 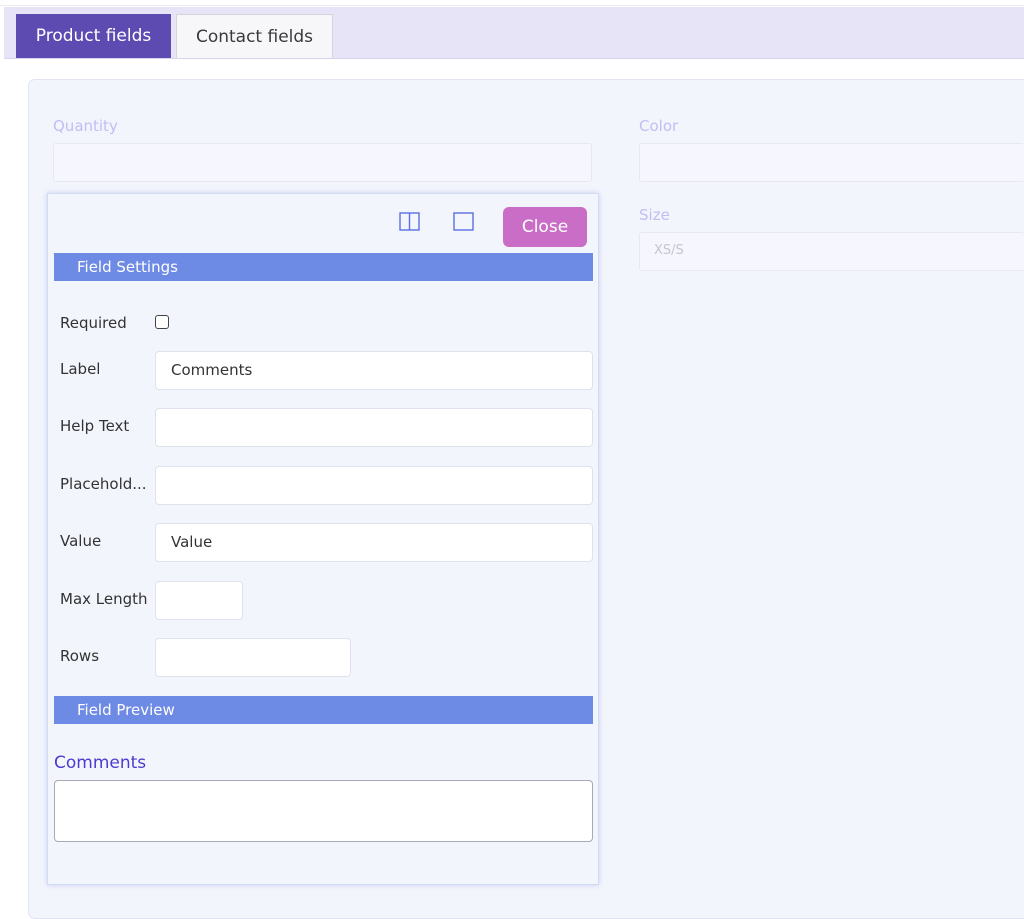 What do you see at coordinates (669, 250) in the screenshot?
I see `size-value: XS/S` at bounding box center [669, 250].